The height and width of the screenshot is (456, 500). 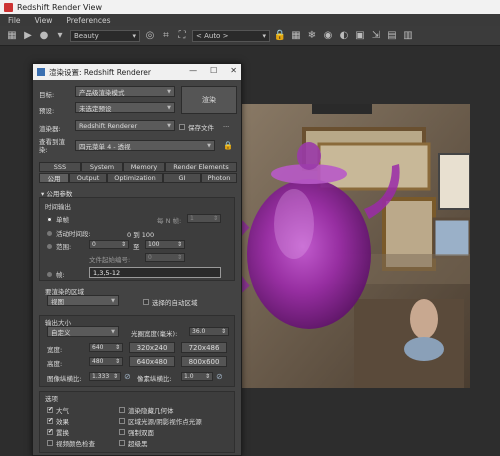 I want to click on option-super-black: 超级黑, so click(x=133, y=443).